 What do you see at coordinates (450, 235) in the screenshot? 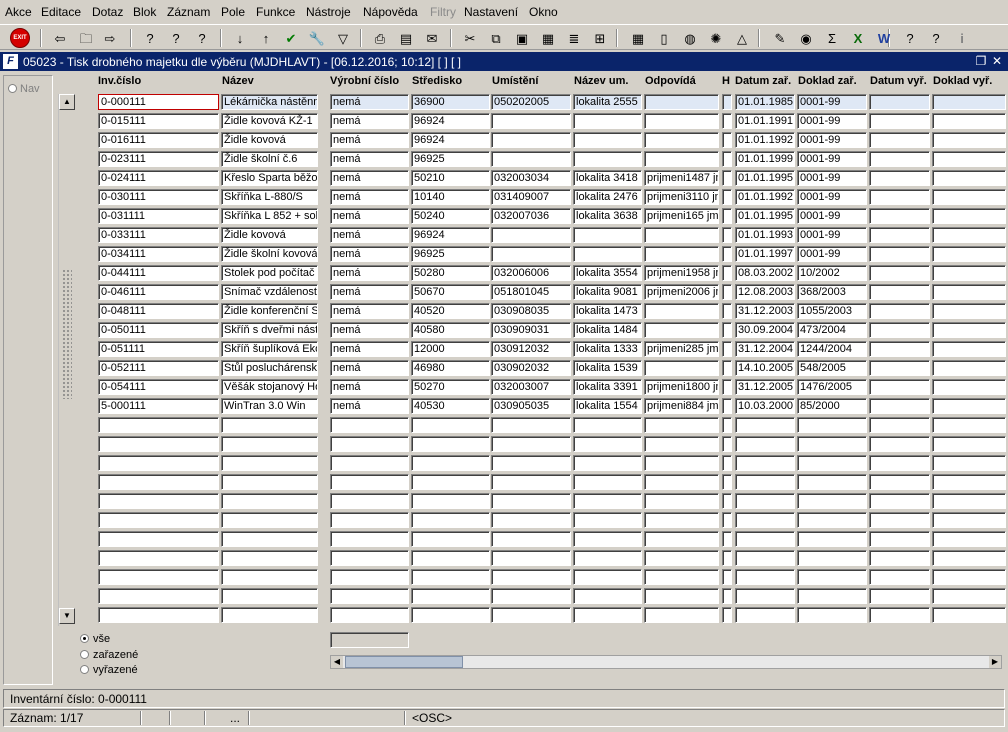
I see `grid-cell: 96924` at bounding box center [450, 235].